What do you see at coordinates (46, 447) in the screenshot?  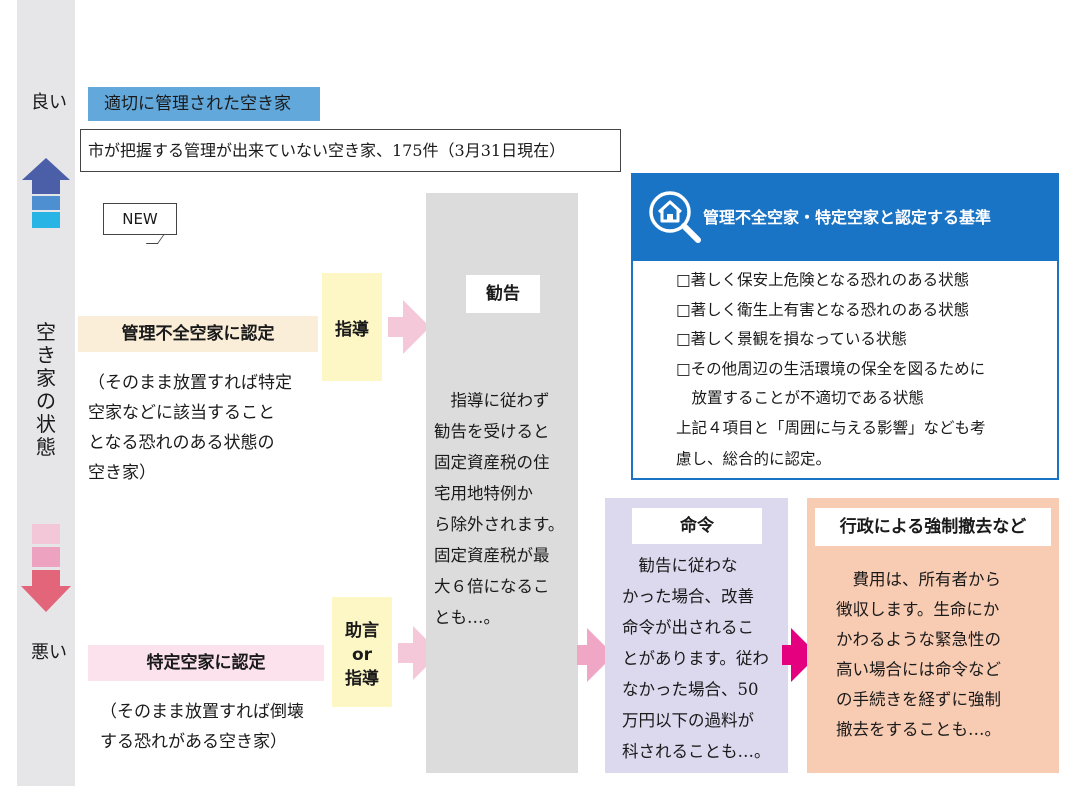 I see `state-label-char: 態` at bounding box center [46, 447].